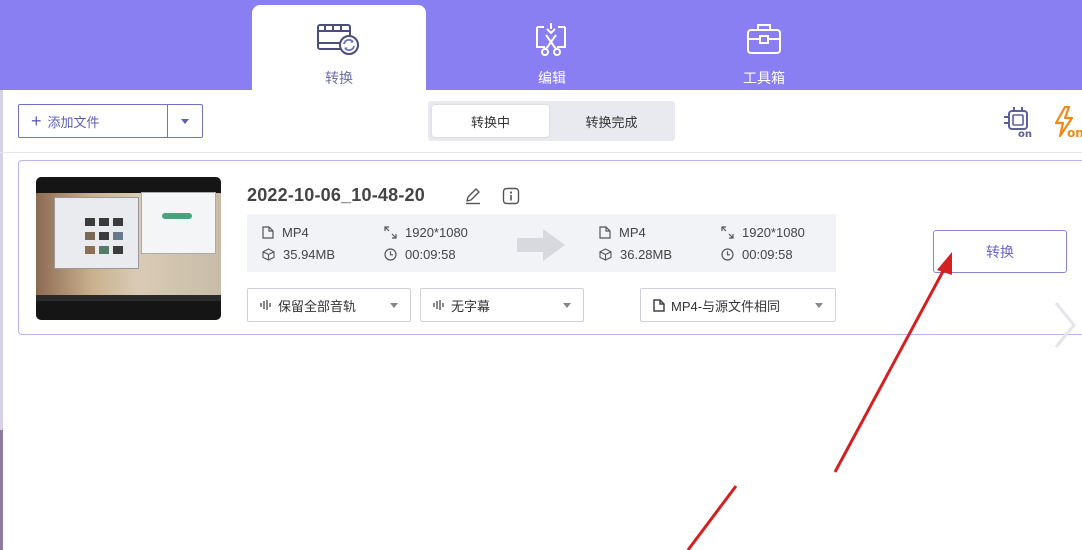 The height and width of the screenshot is (550, 1082). Describe the element at coordinates (726, 306) in the screenshot. I see `output-format-value: MP4-与源文件相同` at that location.